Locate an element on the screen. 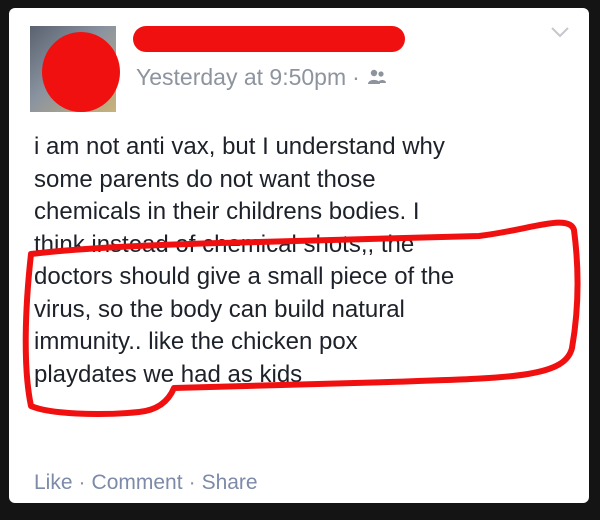 The image size is (600, 520). like-link: Like is located at coordinates (53, 483).